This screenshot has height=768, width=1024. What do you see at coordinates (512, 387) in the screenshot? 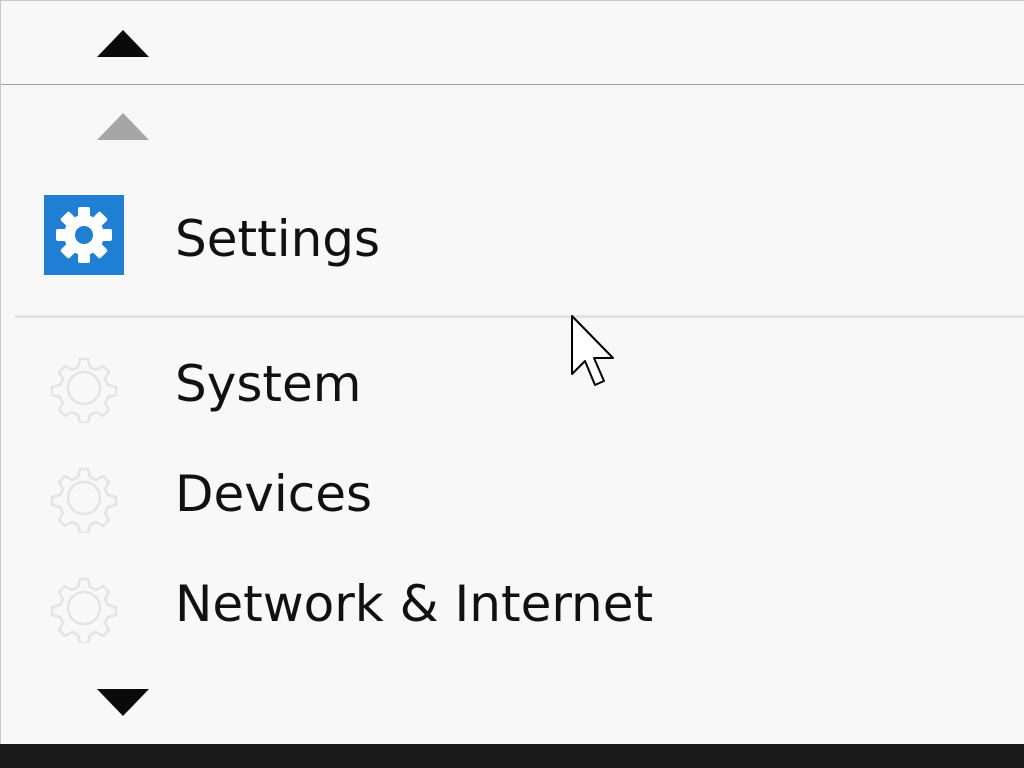
I see `list-item-system: System` at bounding box center [512, 387].